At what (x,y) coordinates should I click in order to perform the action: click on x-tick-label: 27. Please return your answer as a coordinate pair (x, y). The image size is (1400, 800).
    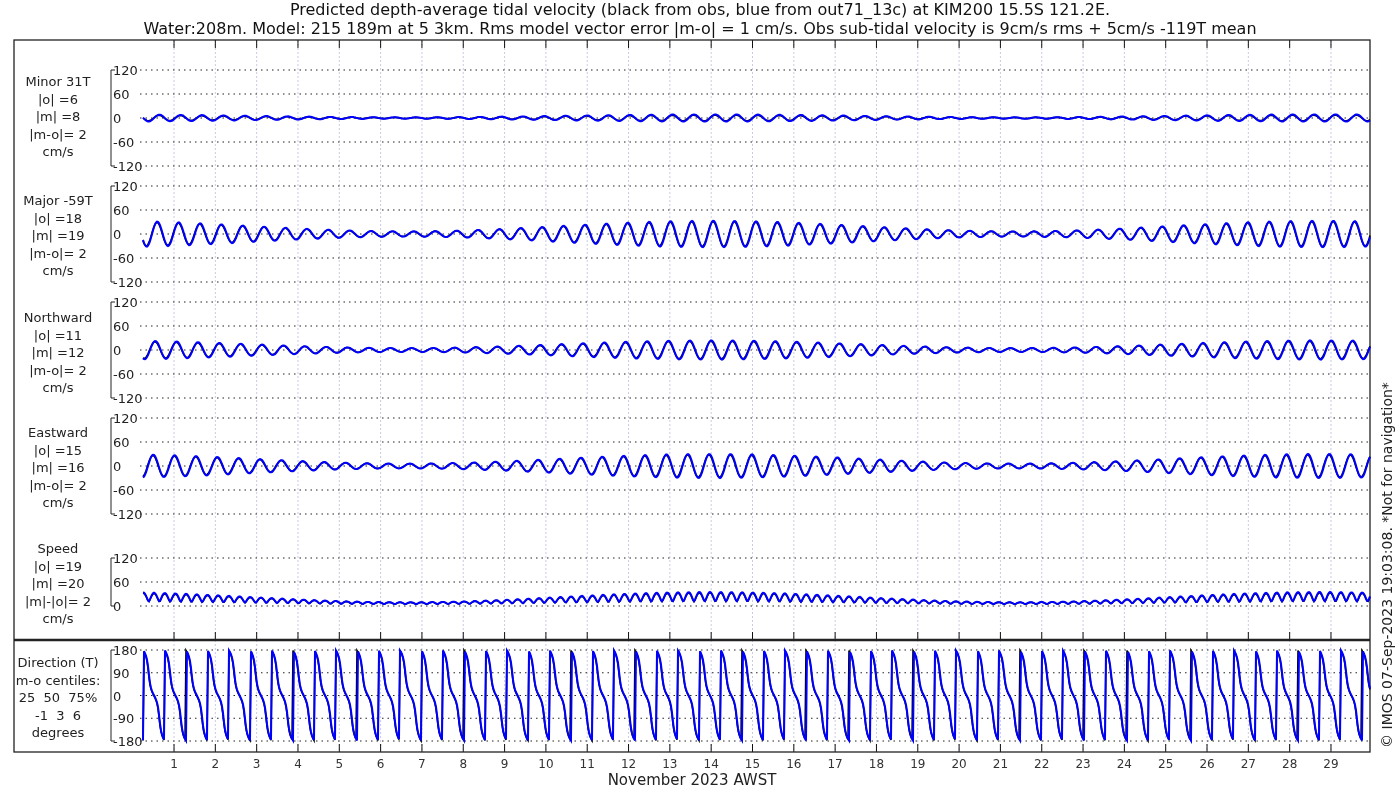
    Looking at the image, I should click on (1248, 764).